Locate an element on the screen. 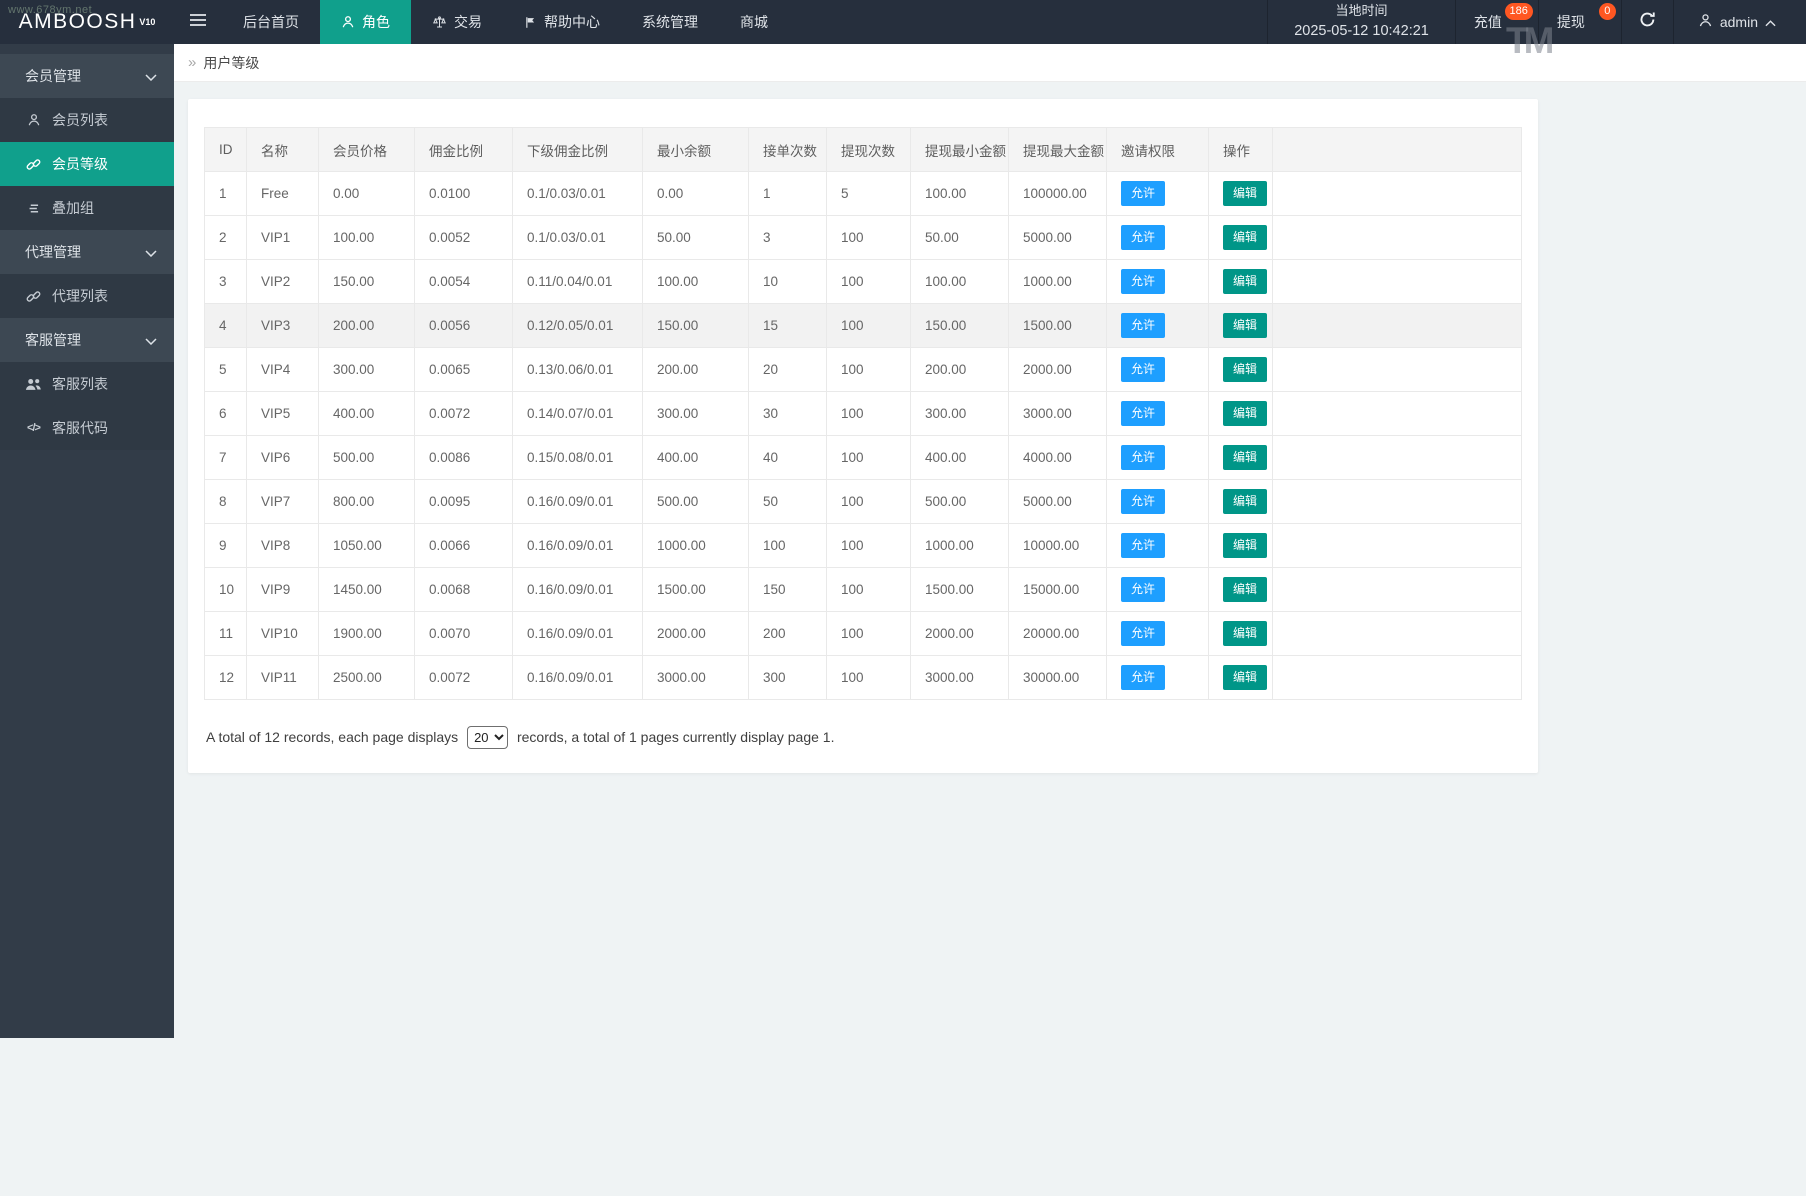 The width and height of the screenshot is (1806, 1196). cell-min_balance: 0.00 is located at coordinates (695, 193).